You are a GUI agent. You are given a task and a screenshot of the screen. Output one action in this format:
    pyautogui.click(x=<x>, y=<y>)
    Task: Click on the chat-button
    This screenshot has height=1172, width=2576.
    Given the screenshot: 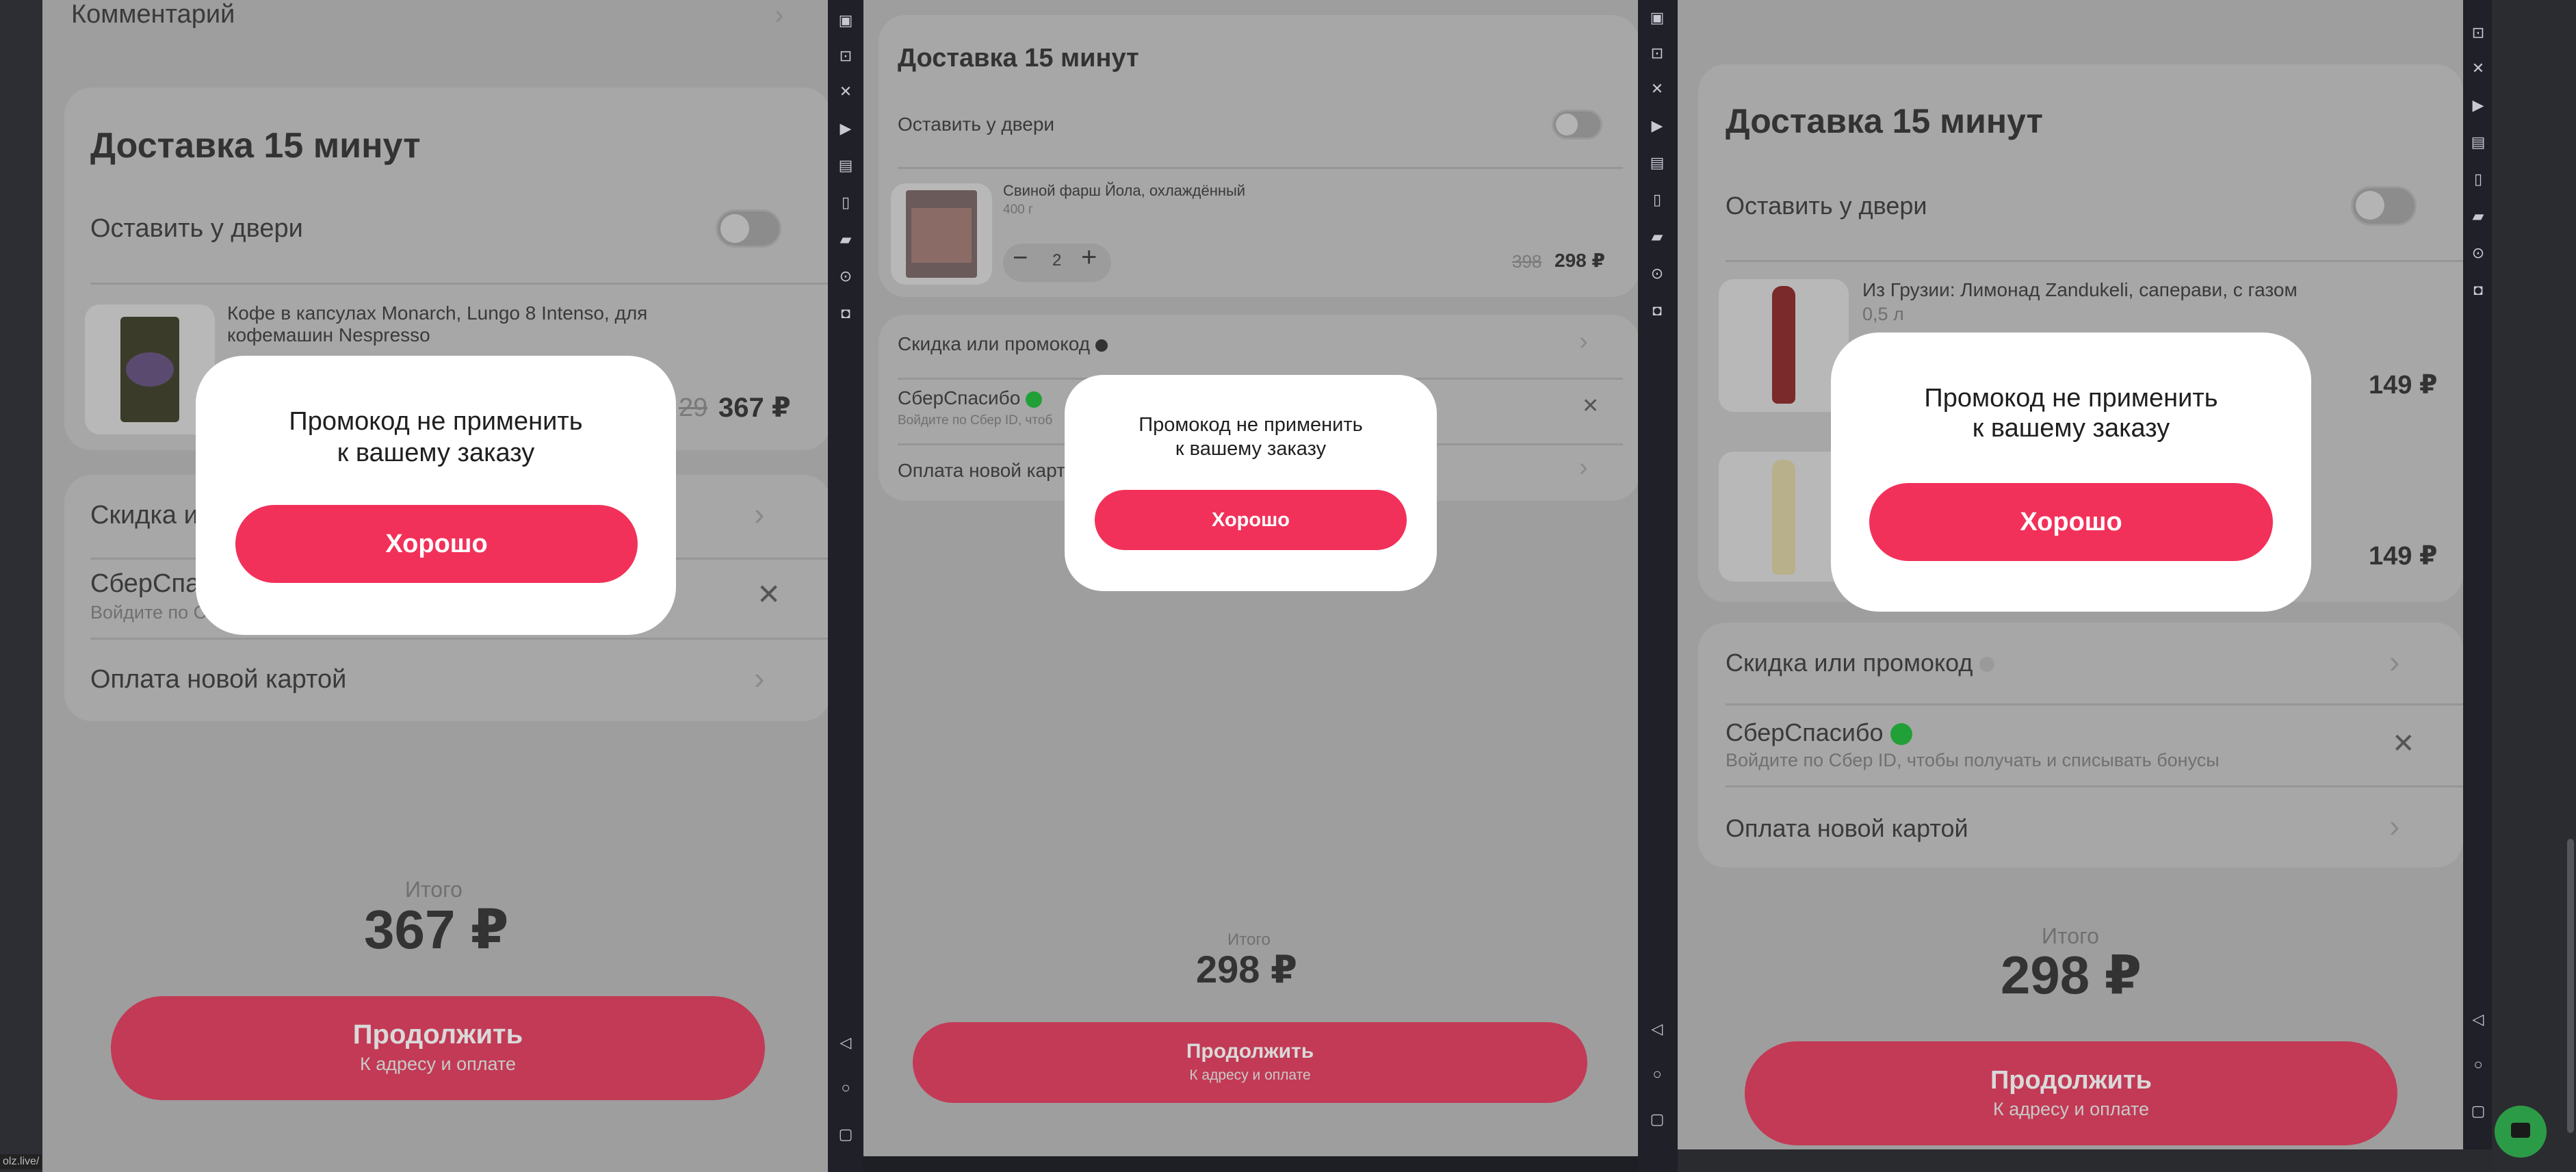 What is the action you would take?
    pyautogui.click(x=2521, y=1132)
    